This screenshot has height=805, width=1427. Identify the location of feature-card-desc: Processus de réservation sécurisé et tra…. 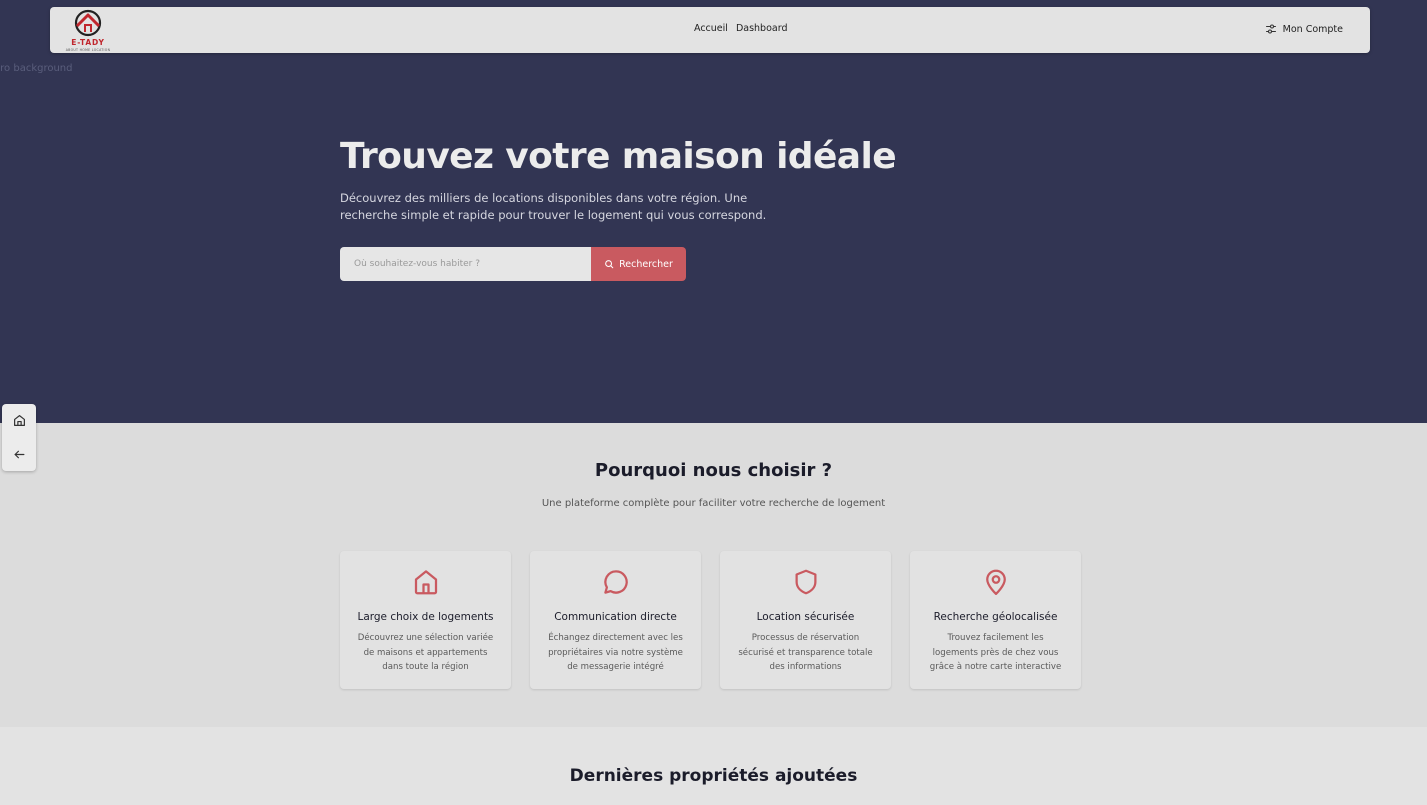
(805, 652).